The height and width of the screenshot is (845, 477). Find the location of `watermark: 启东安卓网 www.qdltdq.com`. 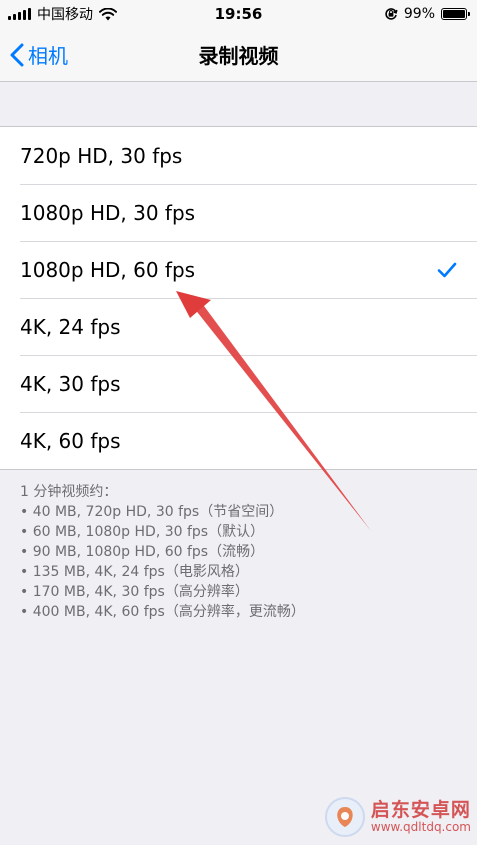

watermark: 启东安卓网 www.qdltdq.com is located at coordinates (397, 817).